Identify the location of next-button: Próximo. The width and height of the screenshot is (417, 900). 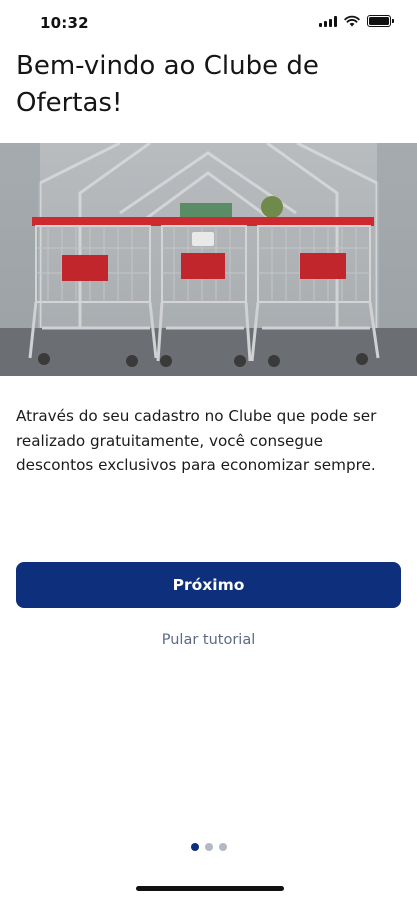
(208, 585).